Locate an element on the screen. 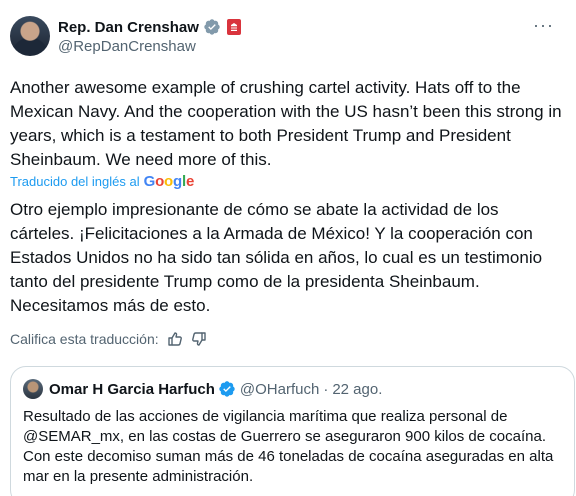 Image resolution: width=576 pixels, height=496 pixels. house-badge-icon is located at coordinates (233, 27).